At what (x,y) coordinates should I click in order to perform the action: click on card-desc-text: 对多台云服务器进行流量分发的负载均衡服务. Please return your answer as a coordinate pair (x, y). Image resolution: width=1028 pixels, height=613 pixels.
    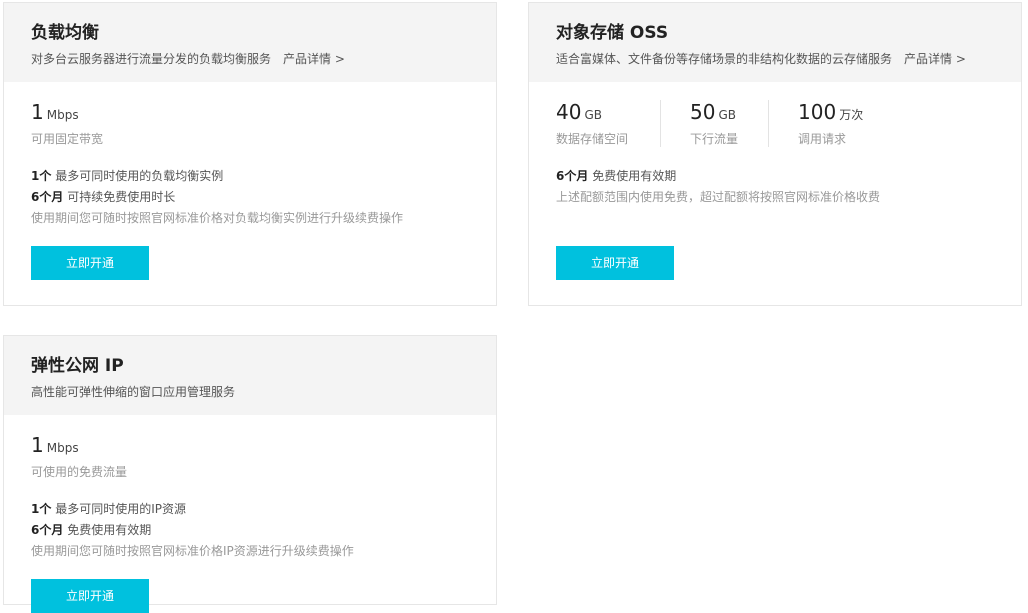
    Looking at the image, I should click on (151, 59).